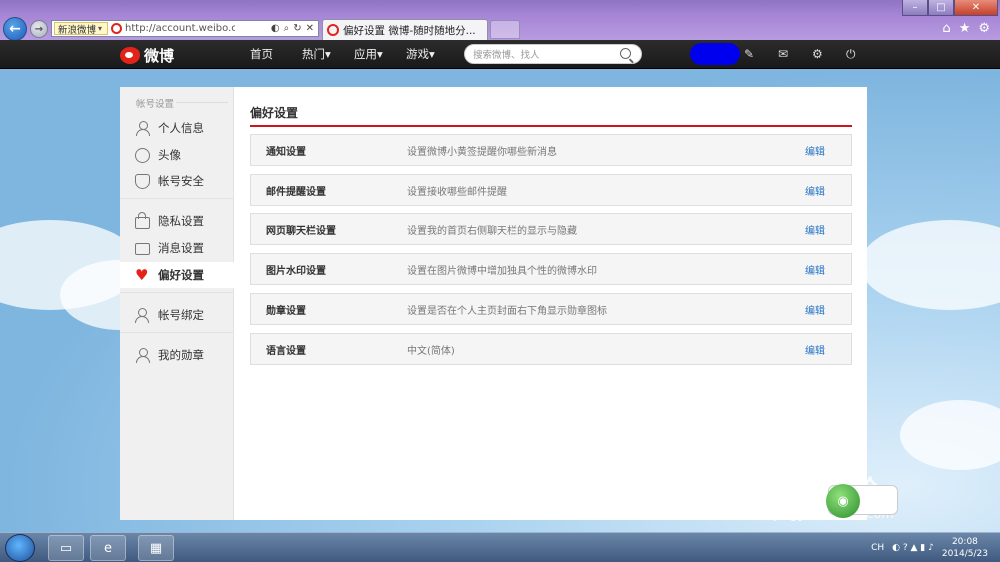  Describe the element at coordinates (130, 55) in the screenshot. I see `weibo-eye-icon` at that location.